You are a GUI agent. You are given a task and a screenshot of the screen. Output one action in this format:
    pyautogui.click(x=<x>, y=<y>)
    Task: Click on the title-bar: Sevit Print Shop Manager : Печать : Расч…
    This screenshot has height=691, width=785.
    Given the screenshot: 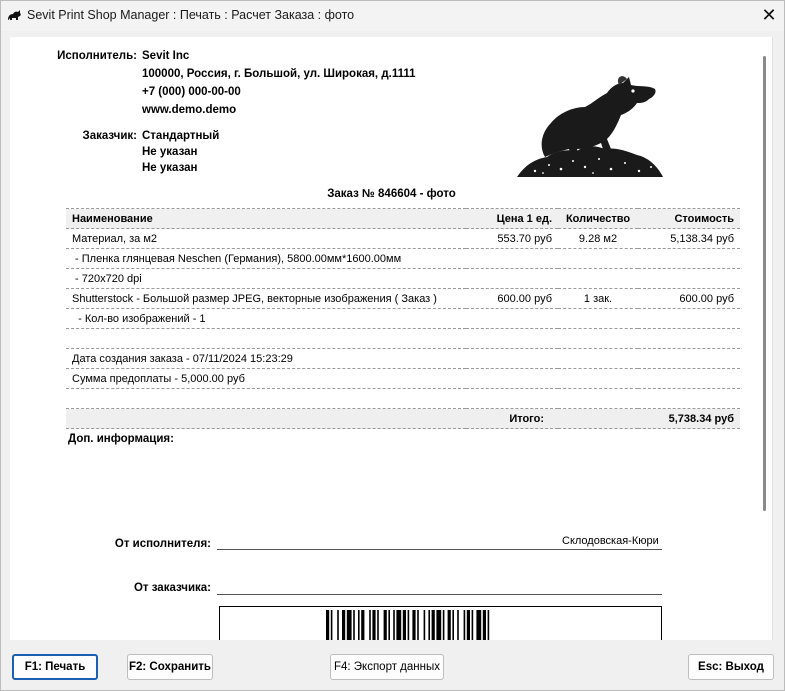 What is the action you would take?
    pyautogui.click(x=392, y=16)
    